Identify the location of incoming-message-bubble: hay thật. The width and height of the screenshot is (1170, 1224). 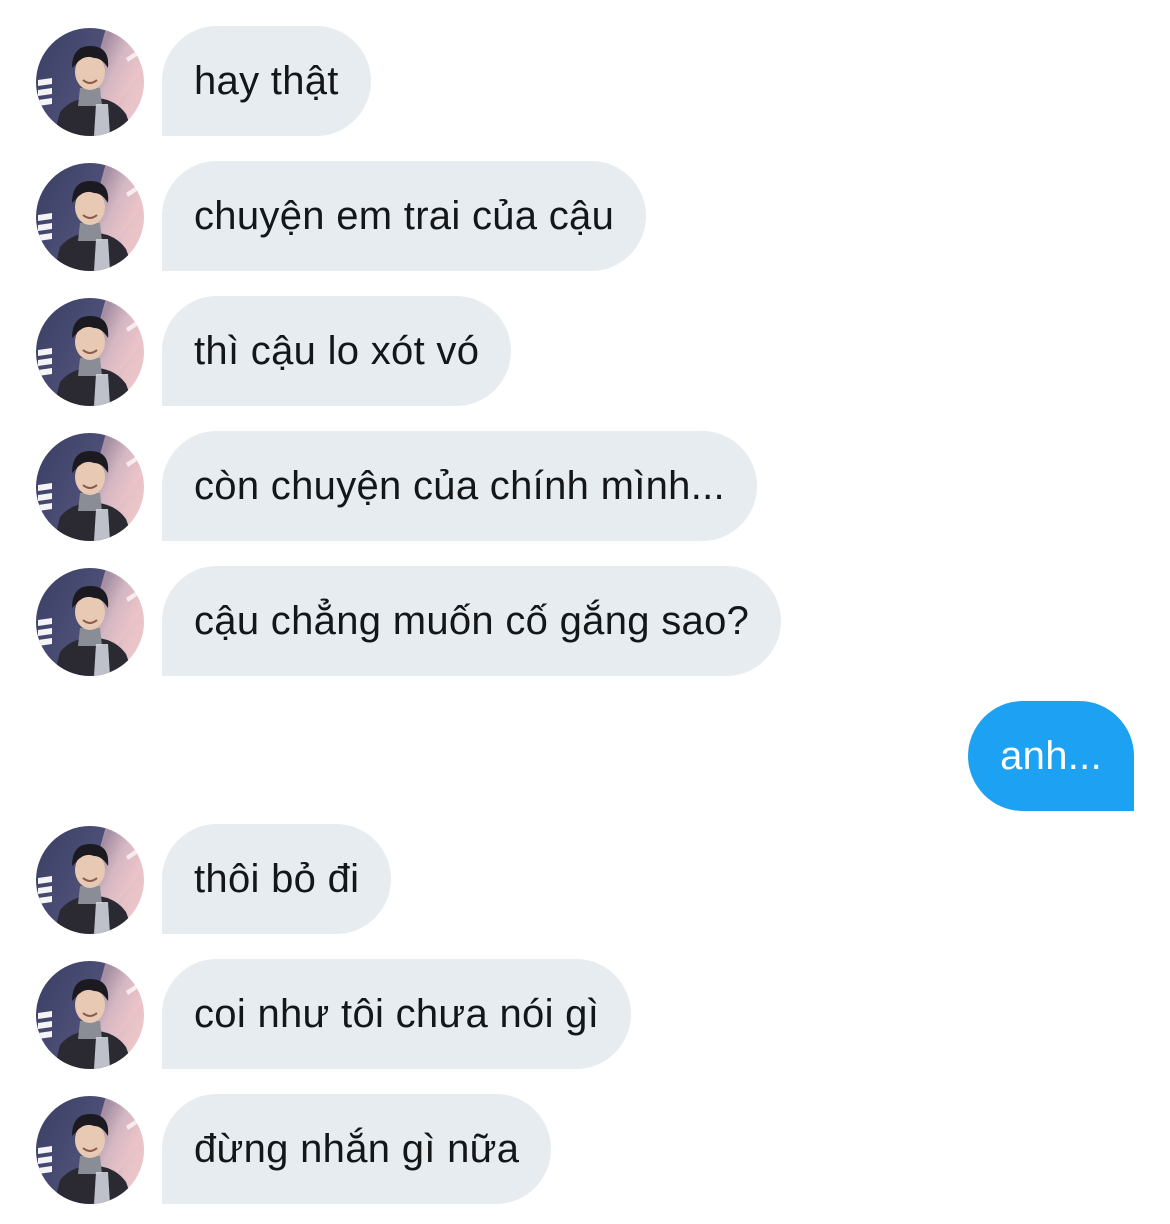
(266, 81).